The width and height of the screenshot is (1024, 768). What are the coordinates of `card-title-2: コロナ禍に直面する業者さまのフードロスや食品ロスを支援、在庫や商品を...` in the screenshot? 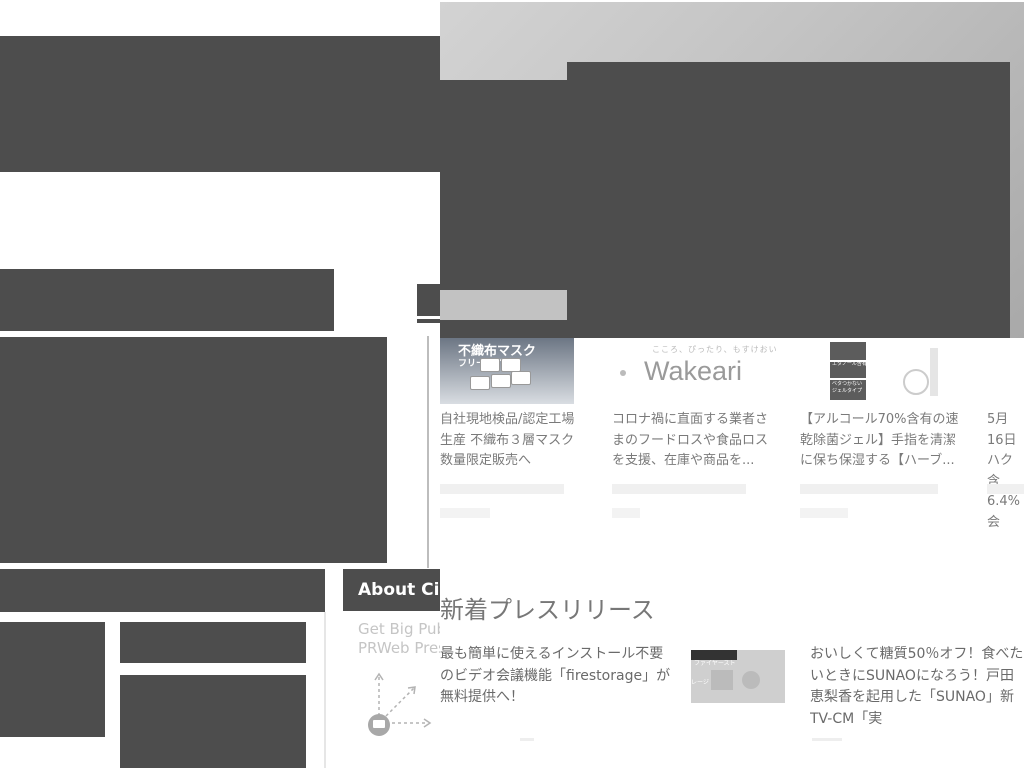 It's located at (691, 441).